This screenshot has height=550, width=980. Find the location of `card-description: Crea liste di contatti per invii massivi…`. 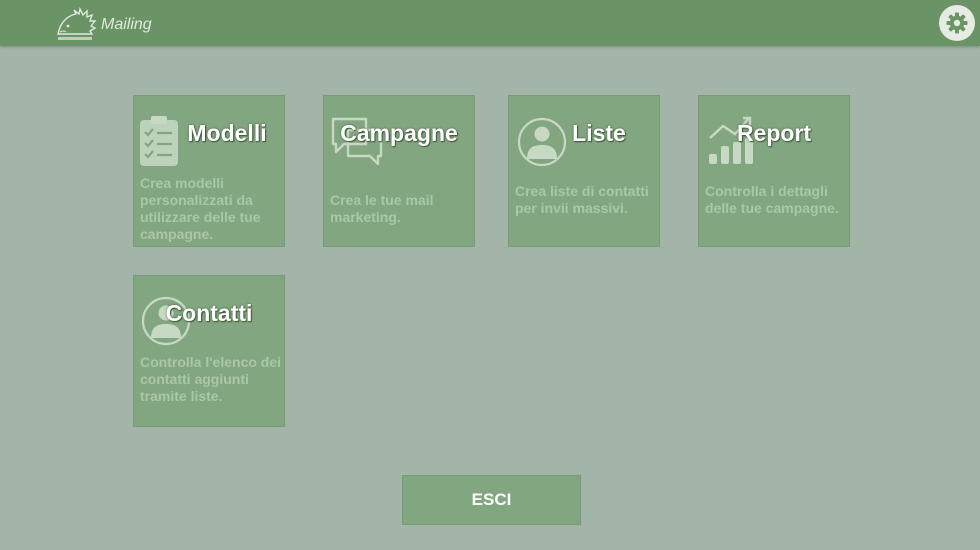

card-description: Crea liste di contatti per invii massivi… is located at coordinates (582, 199).